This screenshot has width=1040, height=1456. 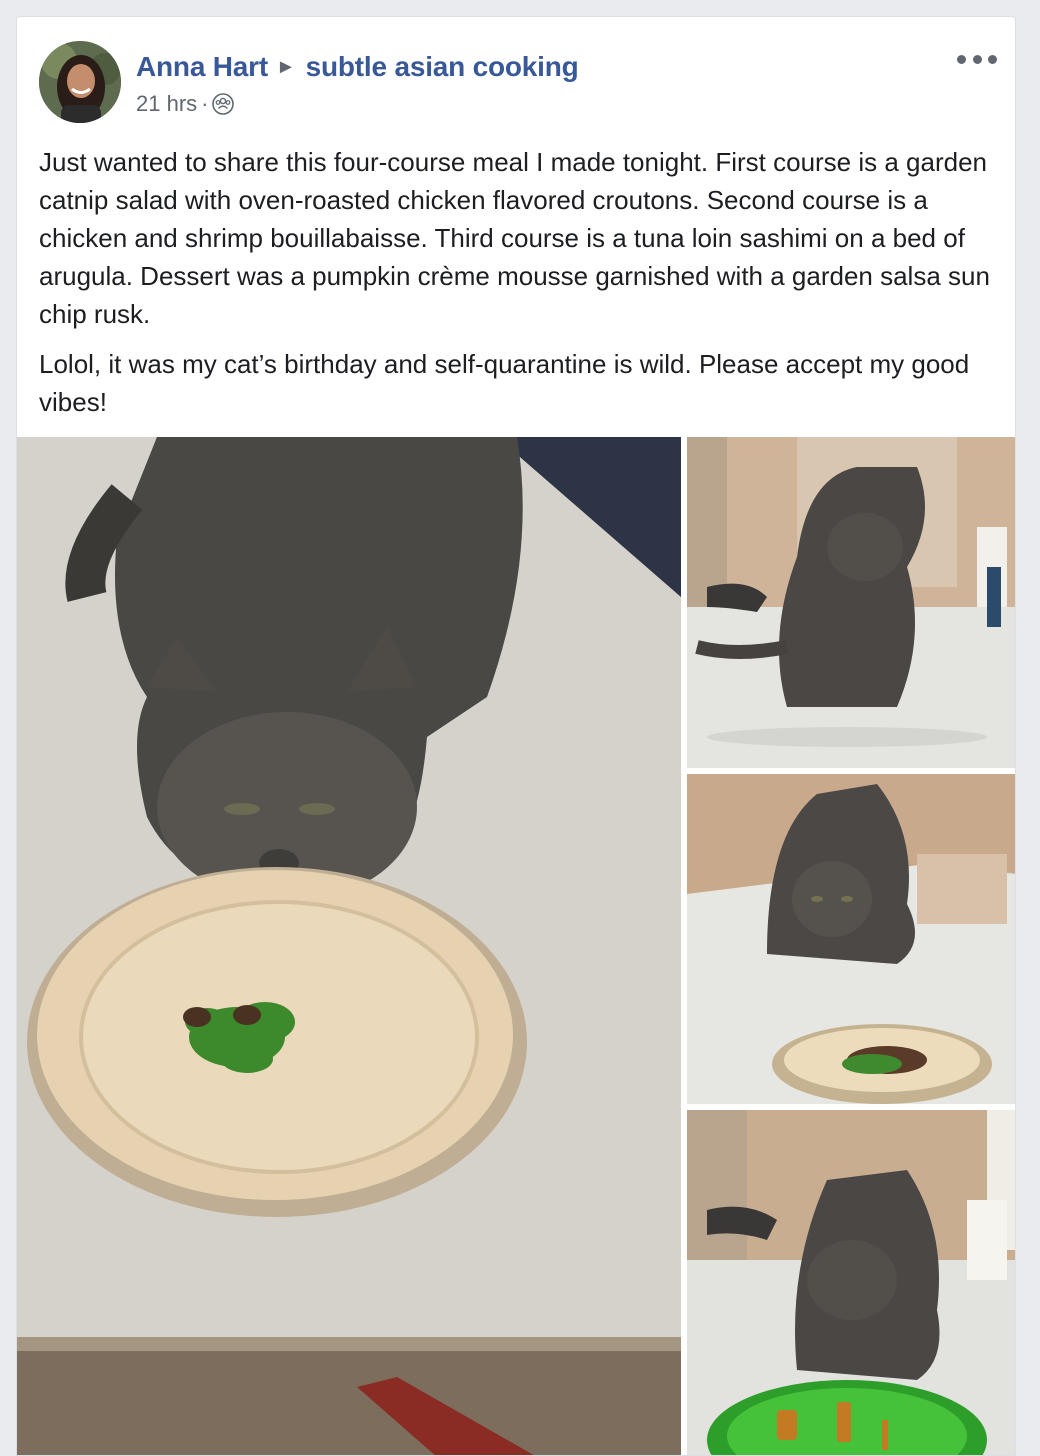 I want to click on author-name-link: Anna Hart, so click(x=202, y=66).